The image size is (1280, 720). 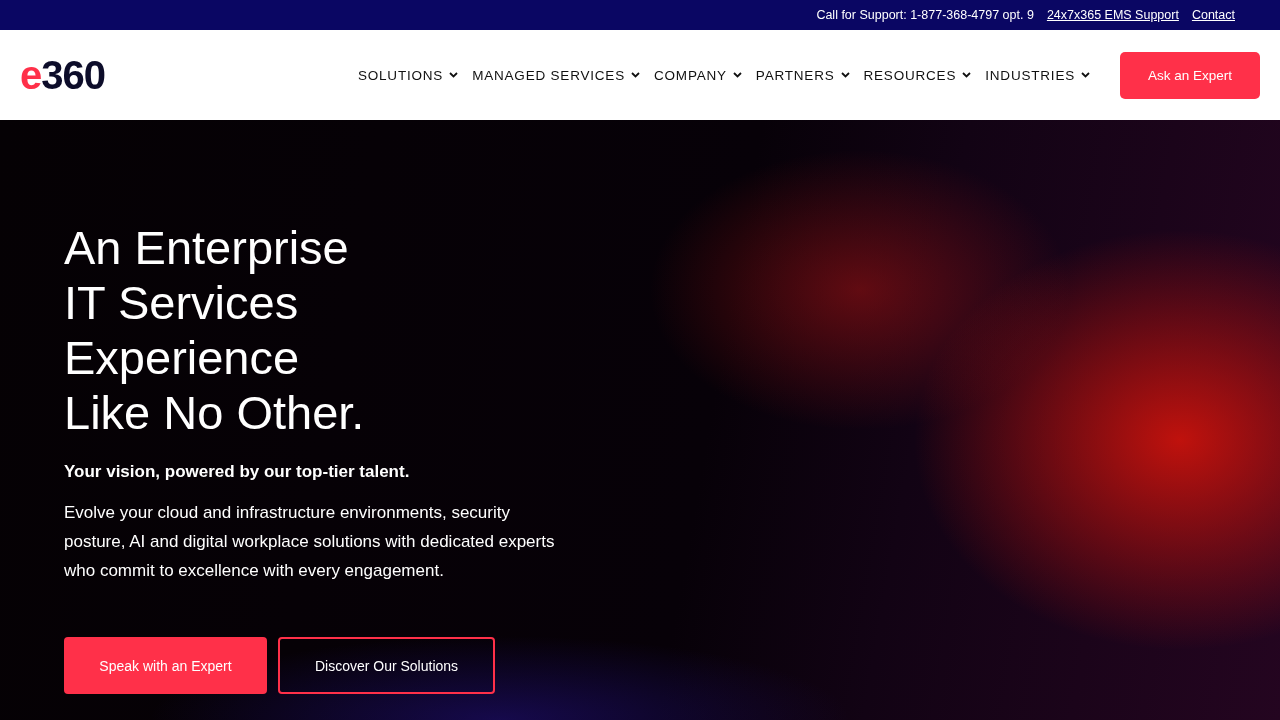 I want to click on discover-solutions-button: Discover Our Solutions, so click(x=386, y=665).